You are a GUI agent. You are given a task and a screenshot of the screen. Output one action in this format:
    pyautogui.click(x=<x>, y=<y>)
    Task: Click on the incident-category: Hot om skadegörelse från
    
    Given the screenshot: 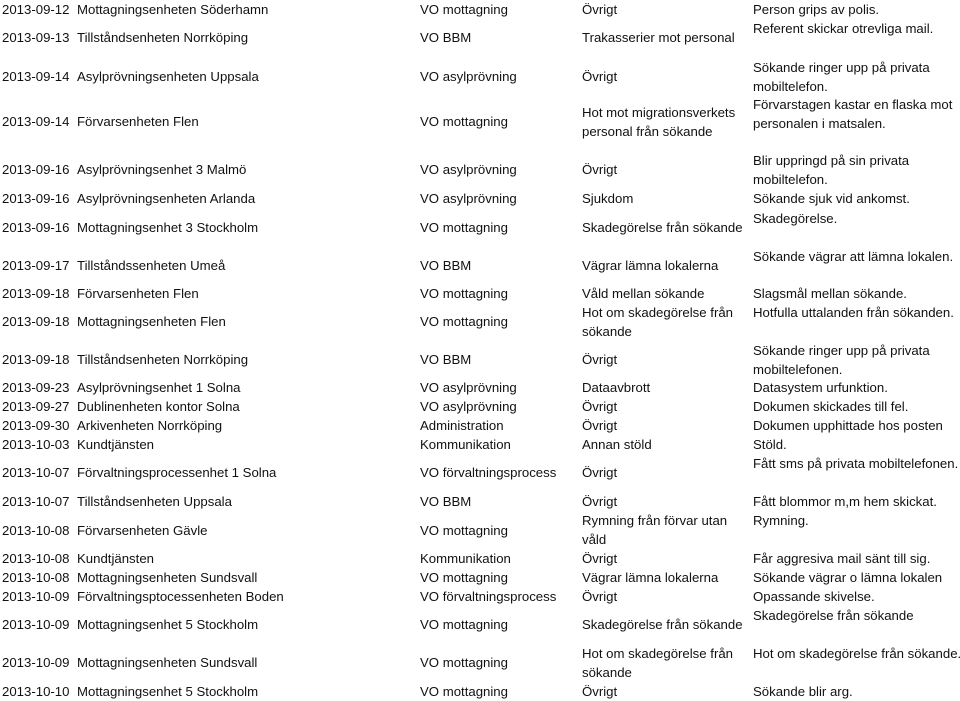 What is the action you would take?
    pyautogui.click(x=657, y=653)
    